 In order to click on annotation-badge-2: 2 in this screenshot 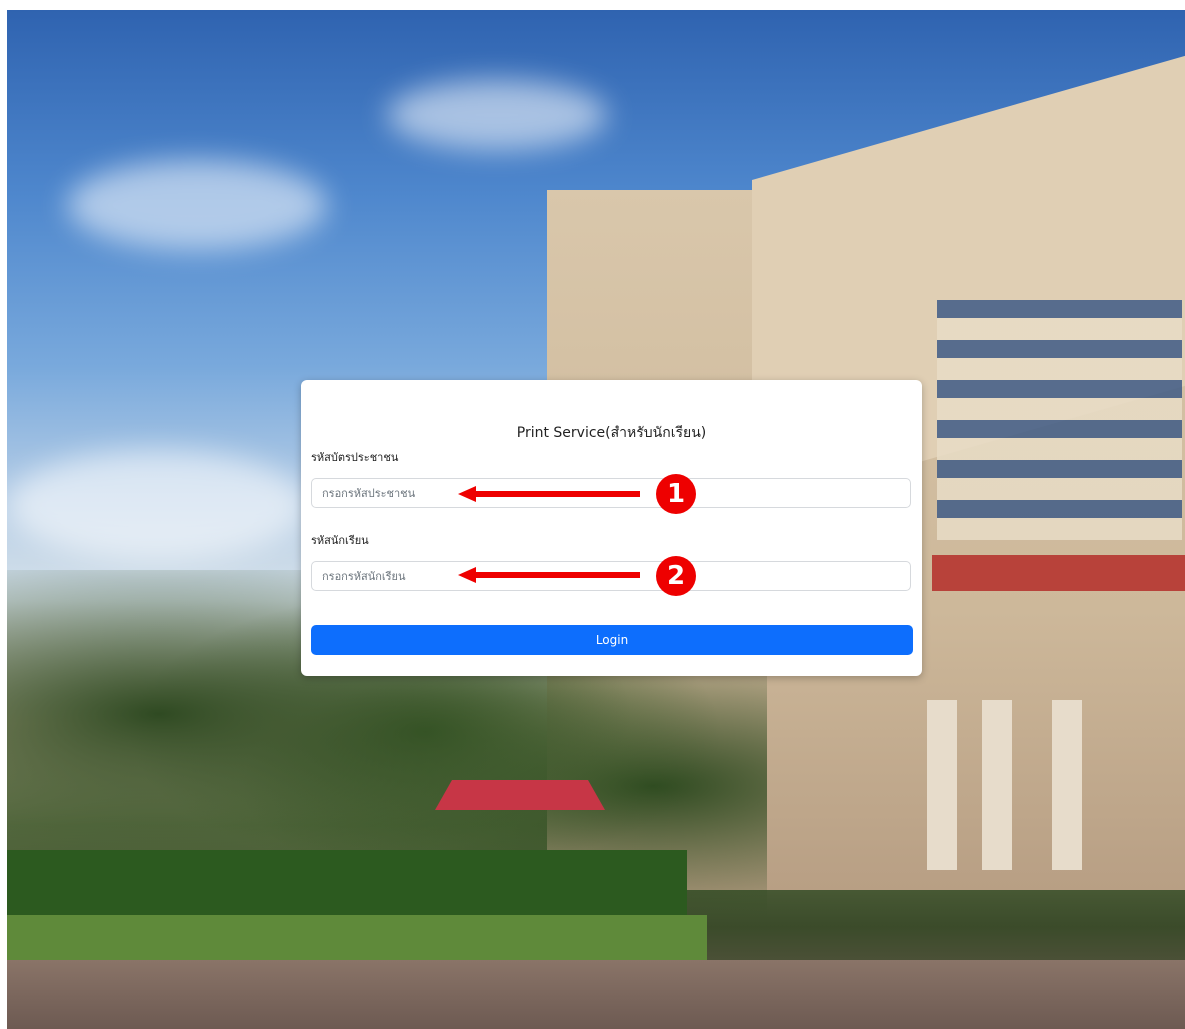, I will do `click(676, 576)`.